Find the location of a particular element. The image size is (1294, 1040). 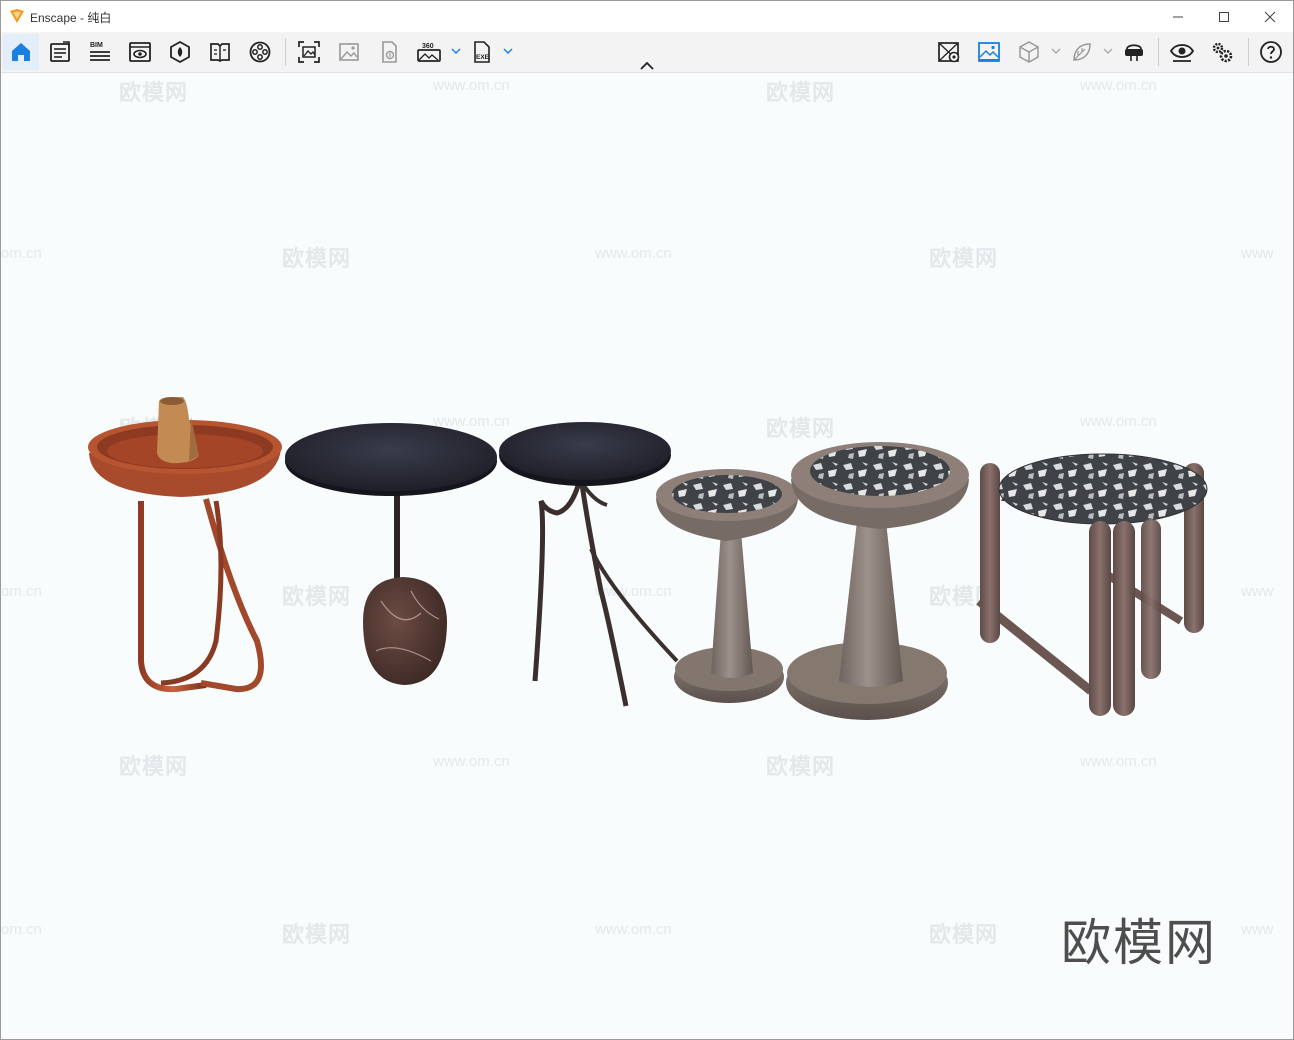

video-editor-icon is located at coordinates (260, 52).